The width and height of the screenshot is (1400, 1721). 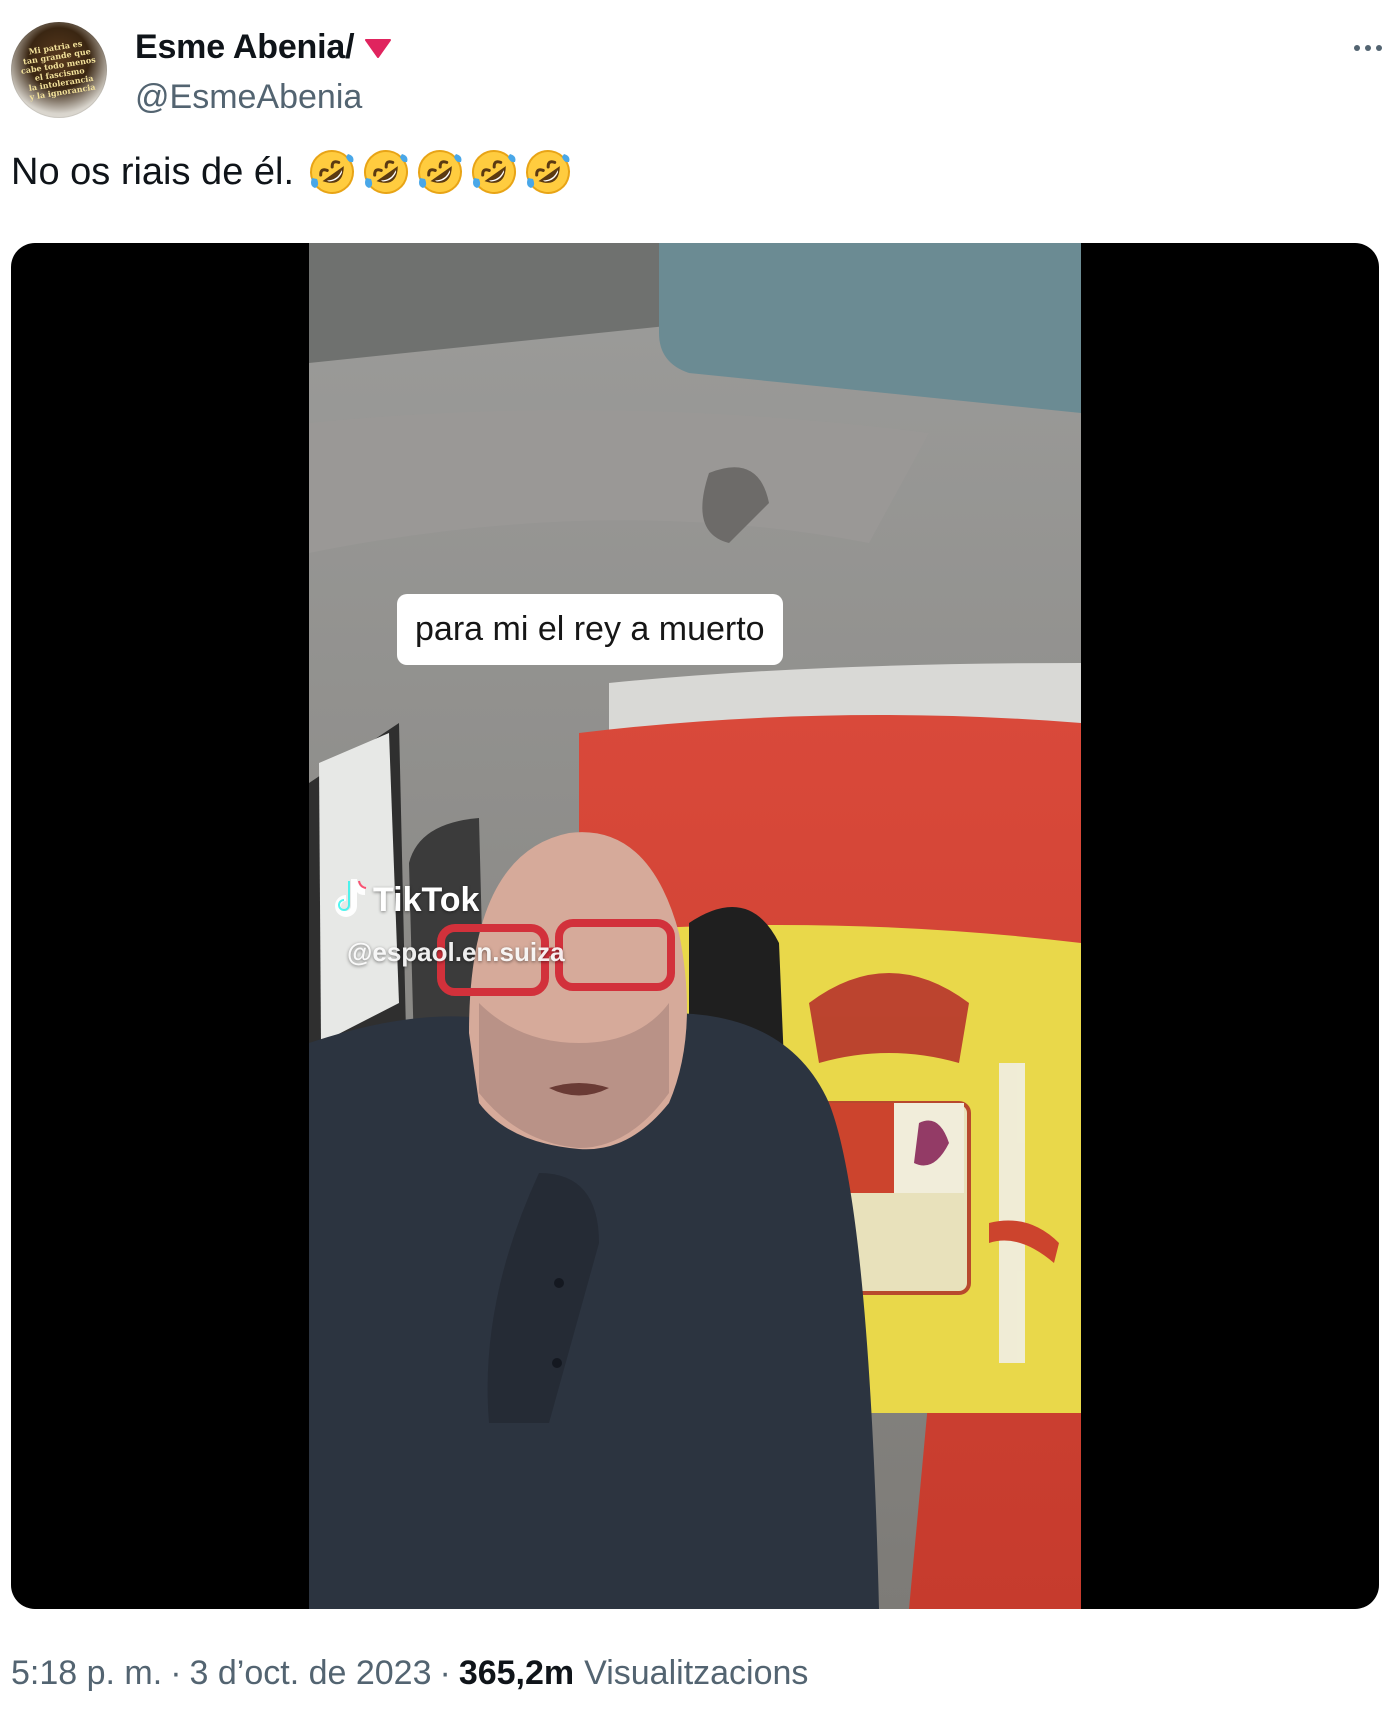 What do you see at coordinates (378, 48) in the screenshot?
I see `red-down-triangle-icon` at bounding box center [378, 48].